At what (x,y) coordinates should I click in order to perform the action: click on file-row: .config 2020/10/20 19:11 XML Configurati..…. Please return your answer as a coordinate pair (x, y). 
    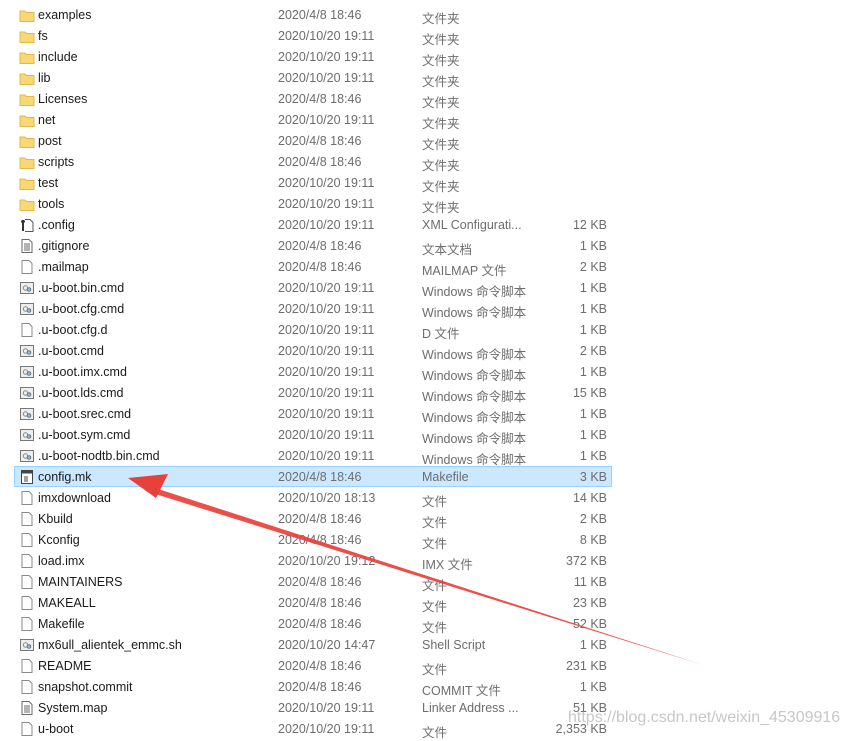
    Looking at the image, I should click on (313, 224).